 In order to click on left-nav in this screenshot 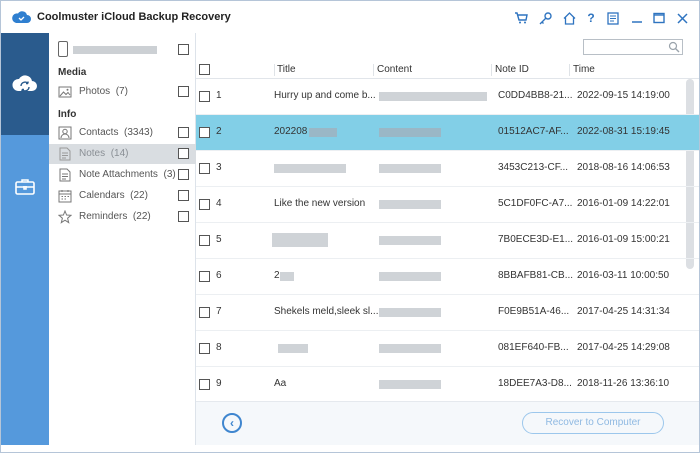, I will do `click(25, 239)`.